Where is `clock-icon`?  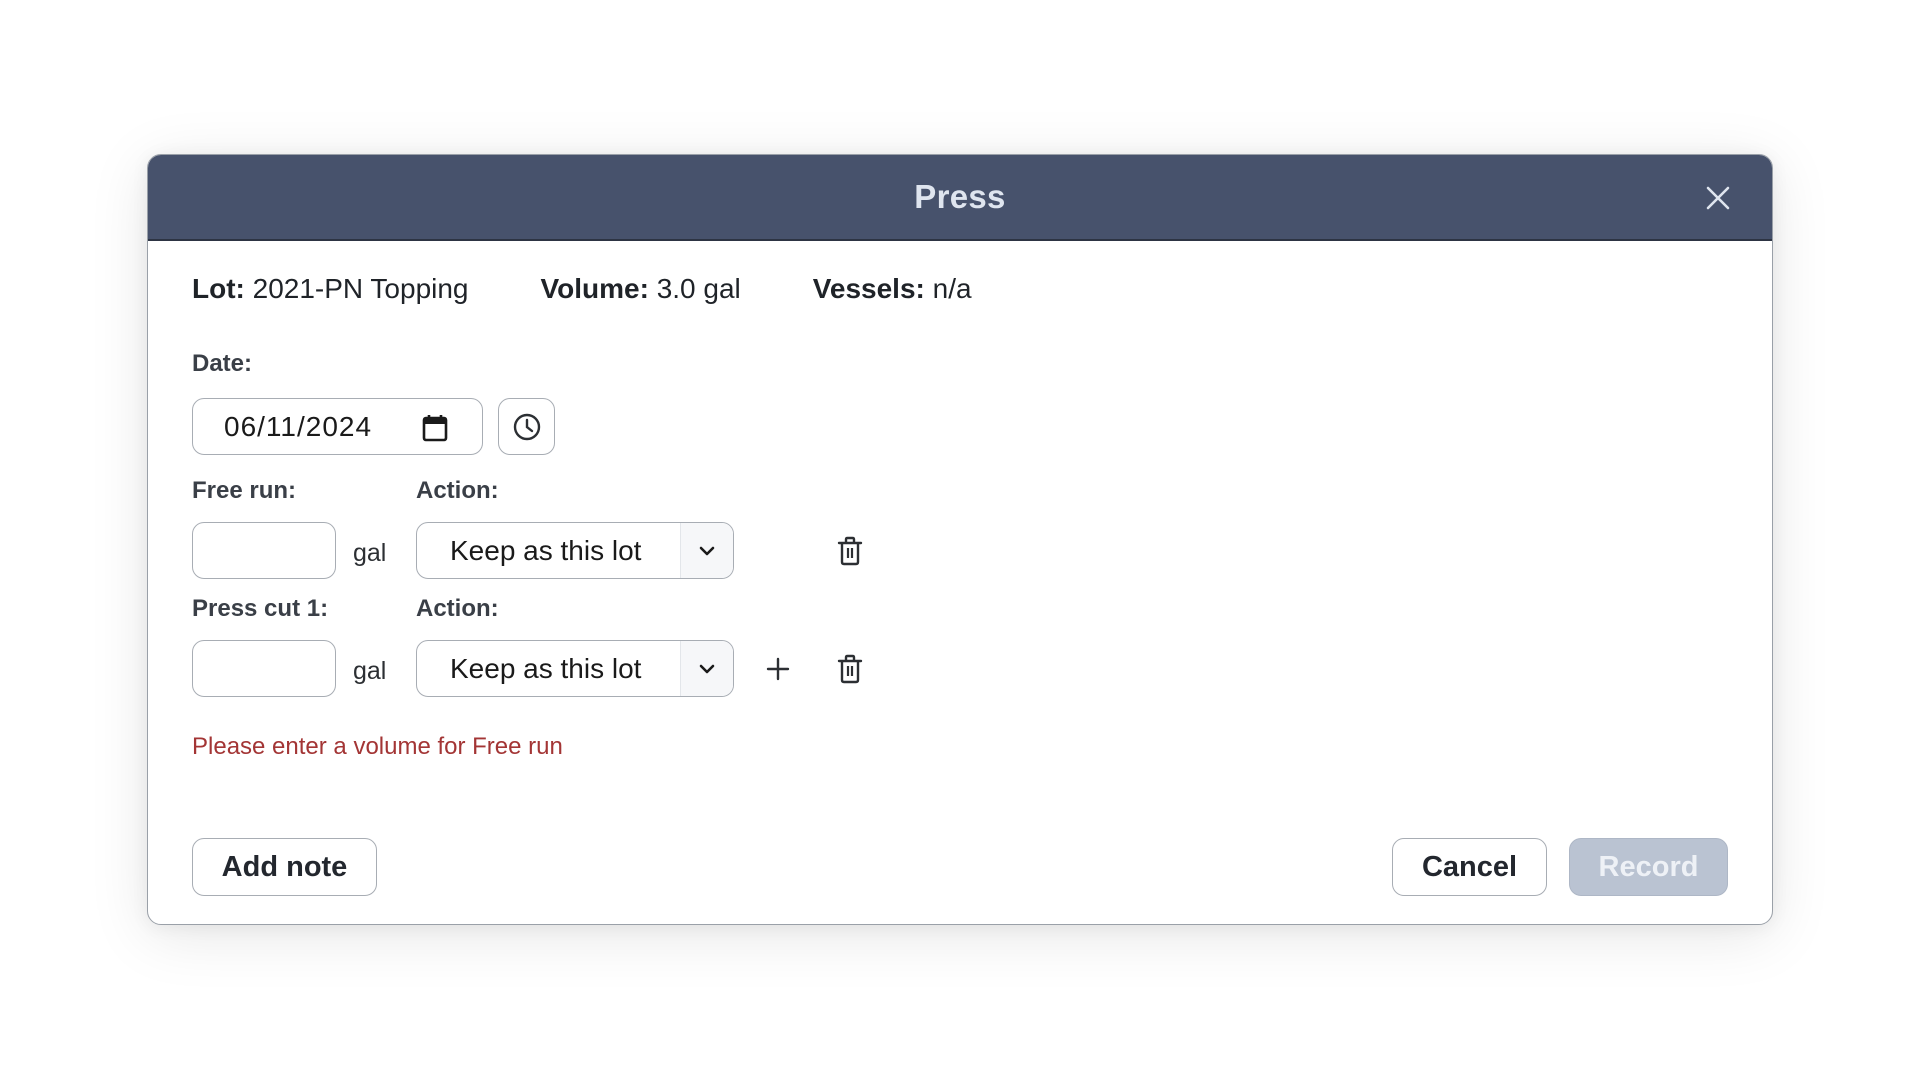
clock-icon is located at coordinates (526, 426).